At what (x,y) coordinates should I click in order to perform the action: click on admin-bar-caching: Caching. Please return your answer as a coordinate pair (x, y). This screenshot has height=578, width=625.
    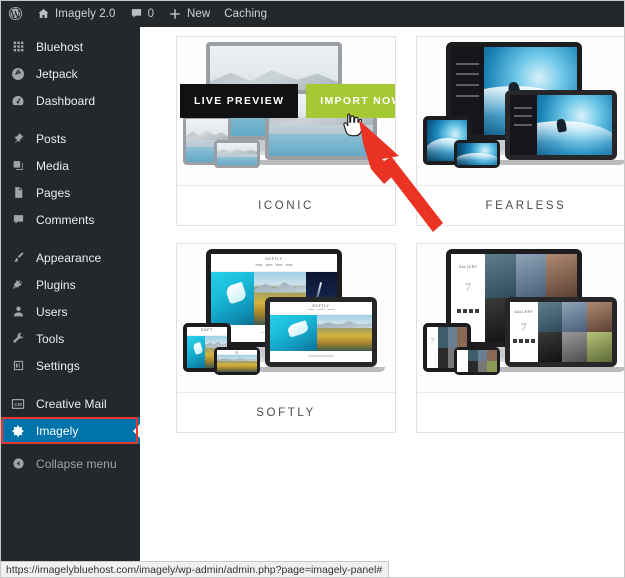
    Looking at the image, I should click on (245, 13).